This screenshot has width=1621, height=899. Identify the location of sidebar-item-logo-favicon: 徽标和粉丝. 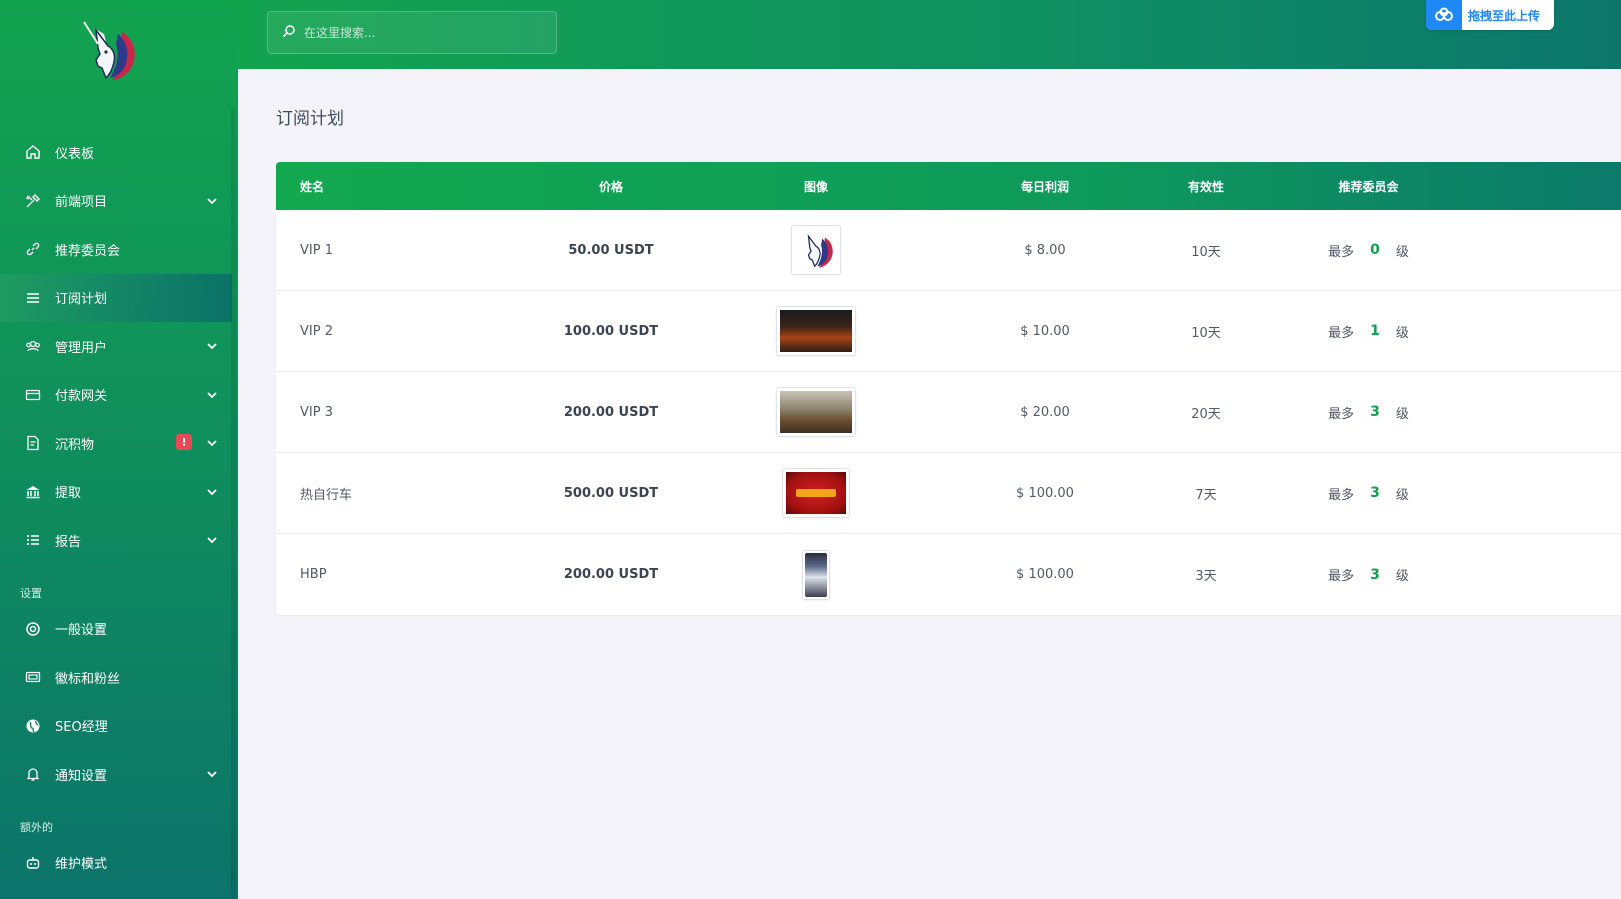
(116, 677).